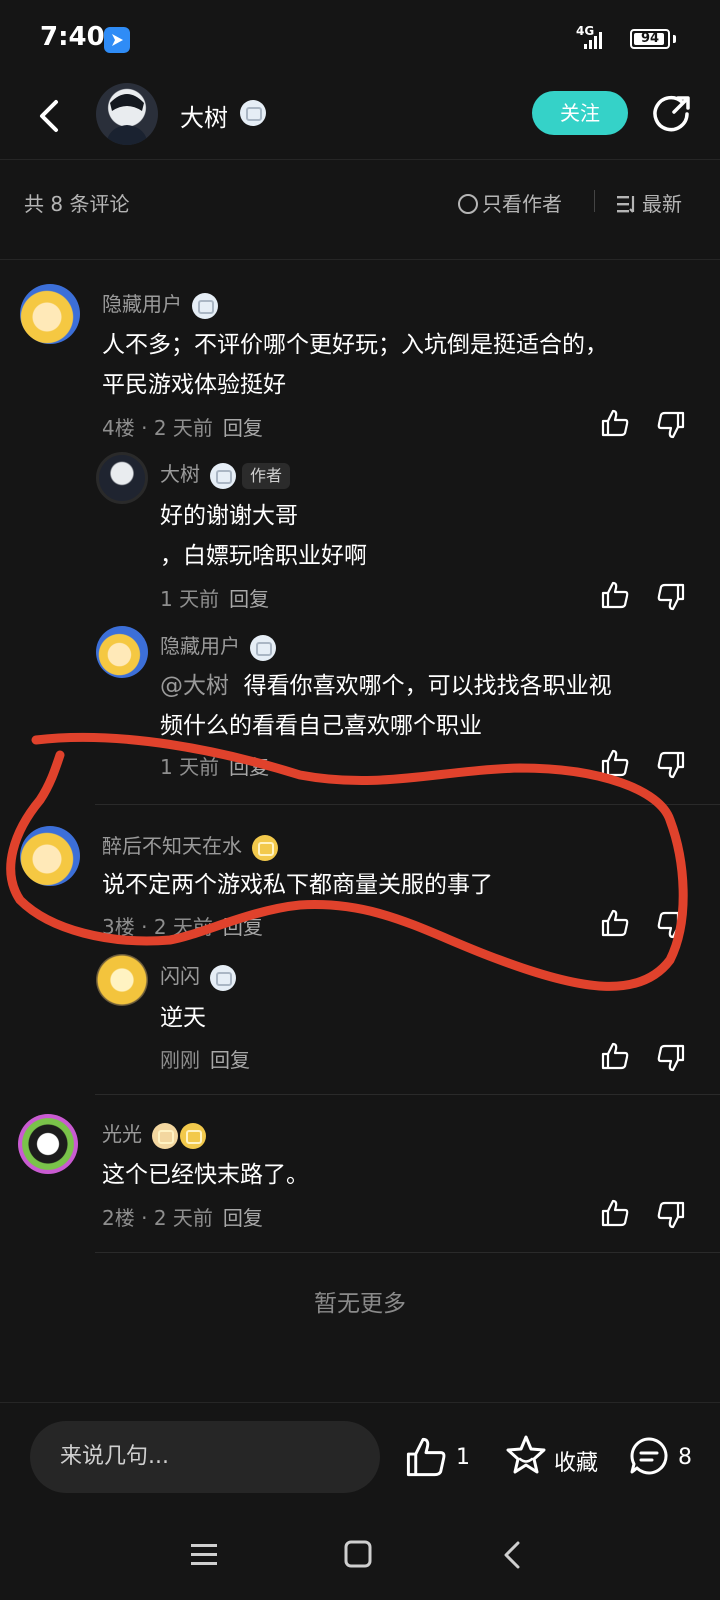 The height and width of the screenshot is (1600, 720). Describe the element at coordinates (355, 345) in the screenshot. I see `comment-line: 人不多；不评价哪个更好玩；入坑倒是挺适合的，` at that location.